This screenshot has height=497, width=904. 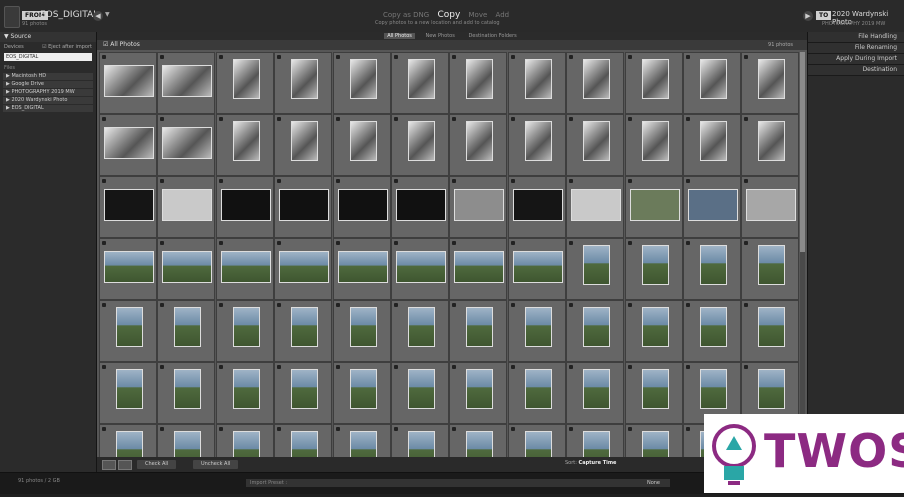 I want to click on loupe-view-icon, so click(x=125, y=465).